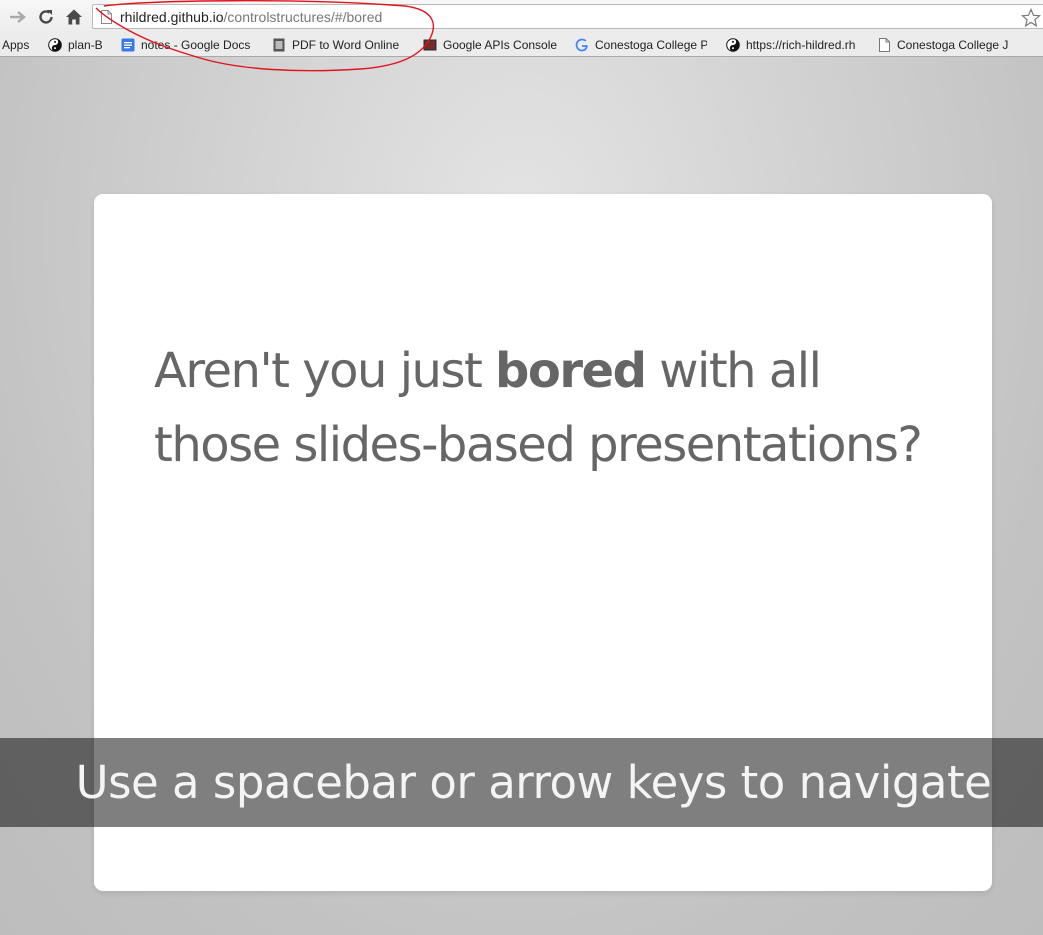  Describe the element at coordinates (303, 16) in the screenshot. I see `url-path: /controlstructures/#/bored` at that location.